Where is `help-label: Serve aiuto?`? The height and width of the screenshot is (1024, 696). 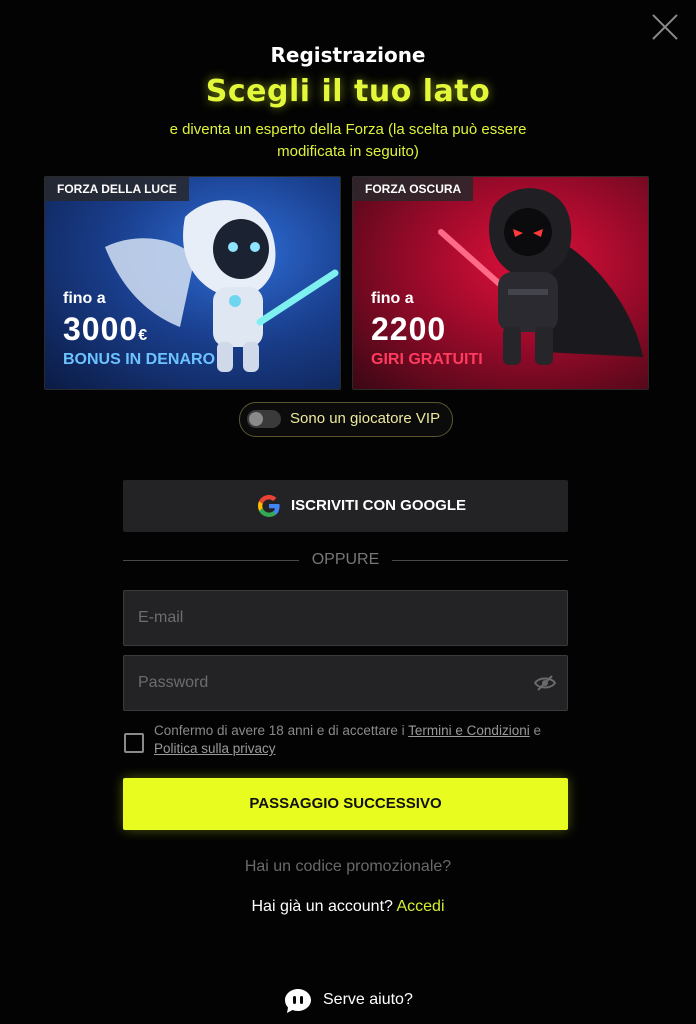
help-label: Serve aiuto? is located at coordinates (368, 1000).